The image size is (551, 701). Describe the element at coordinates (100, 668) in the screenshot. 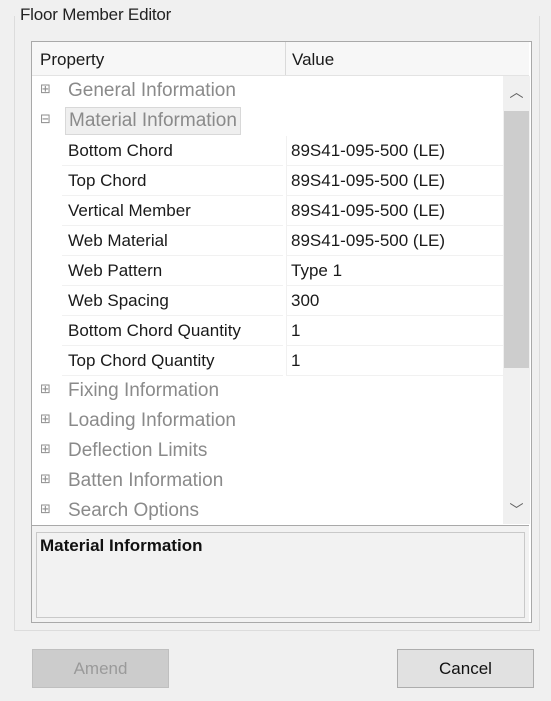

I see `amend-button: Amend` at that location.